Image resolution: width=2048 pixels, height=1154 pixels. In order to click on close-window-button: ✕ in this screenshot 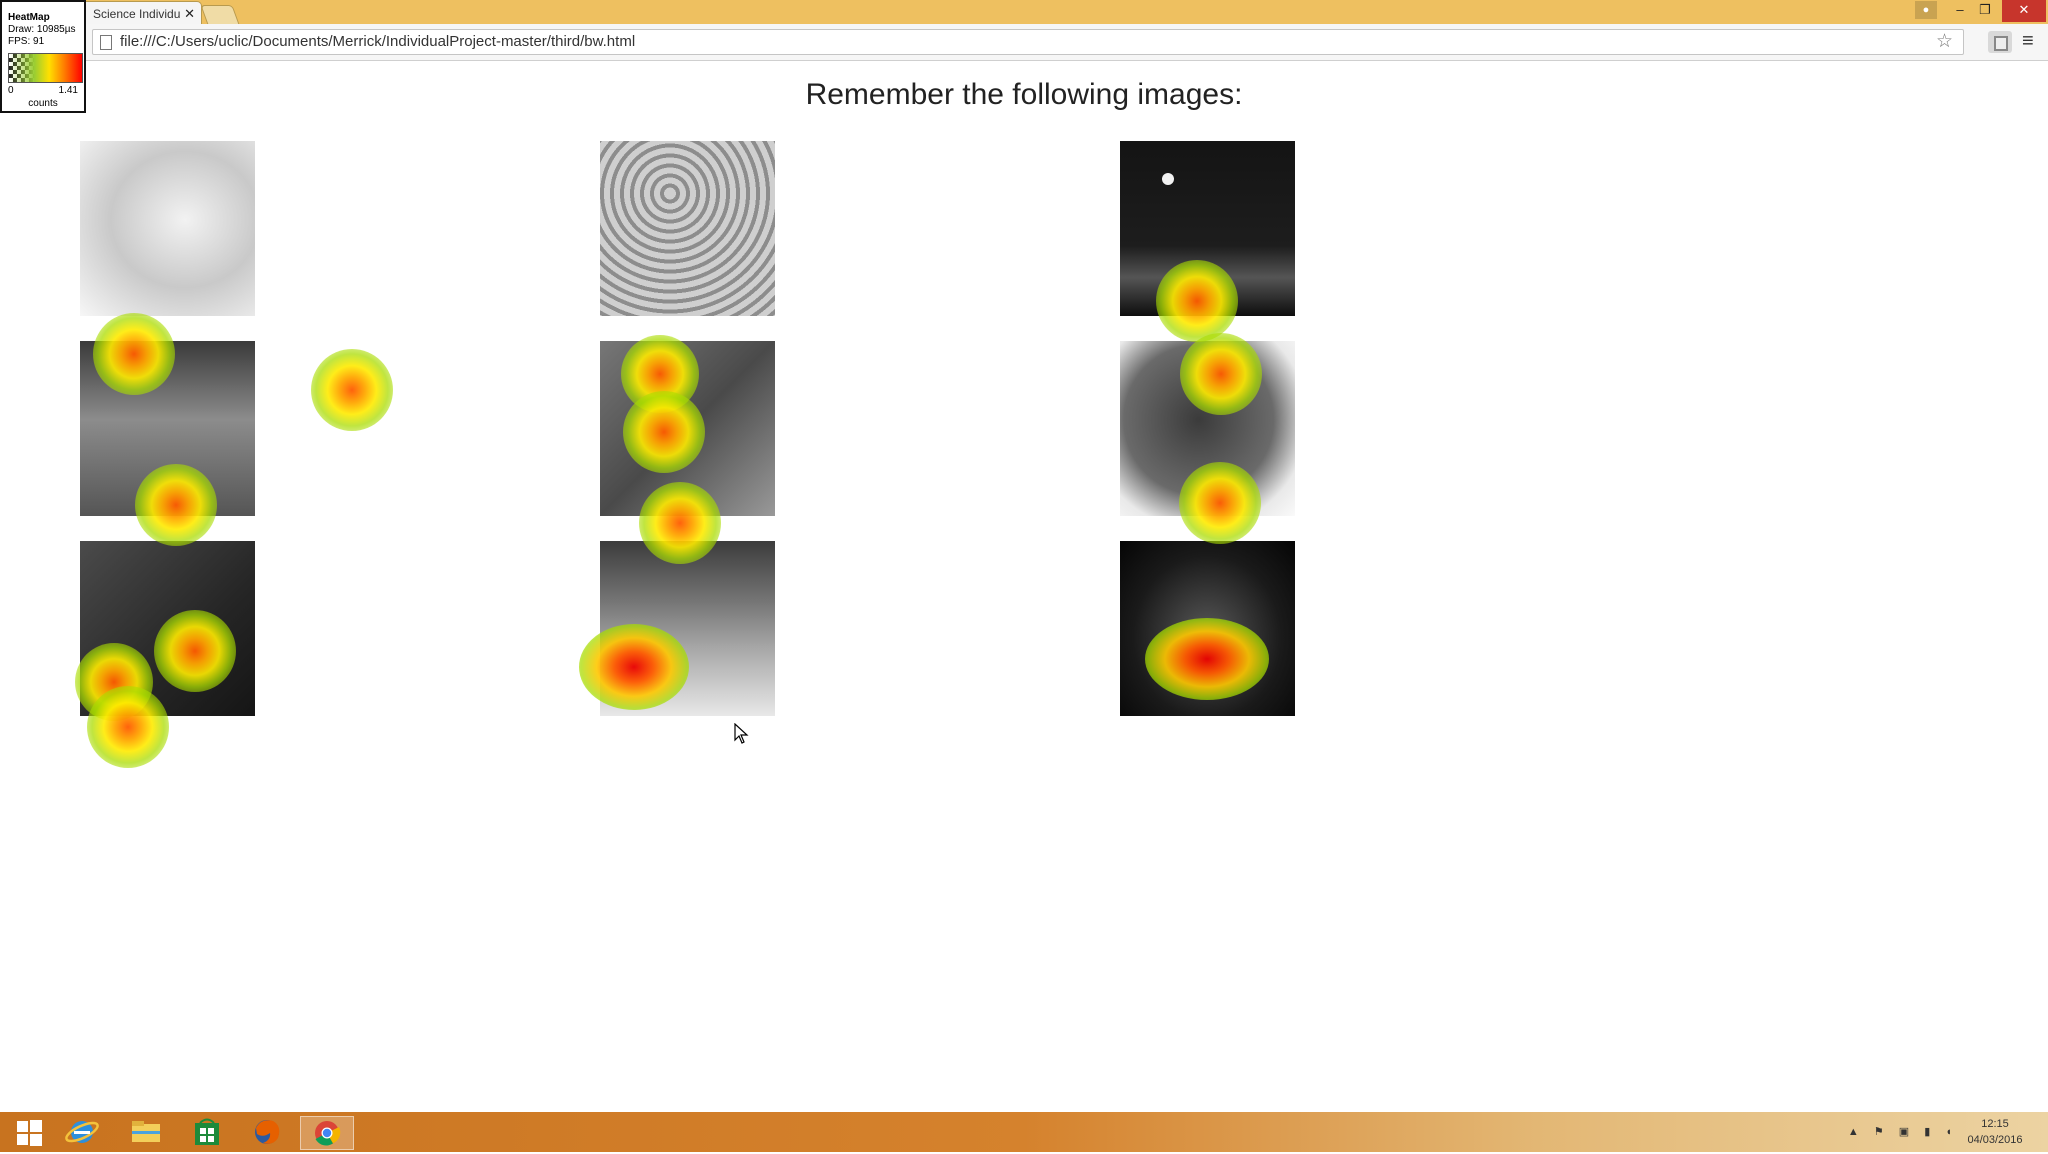, I will do `click(2024, 11)`.